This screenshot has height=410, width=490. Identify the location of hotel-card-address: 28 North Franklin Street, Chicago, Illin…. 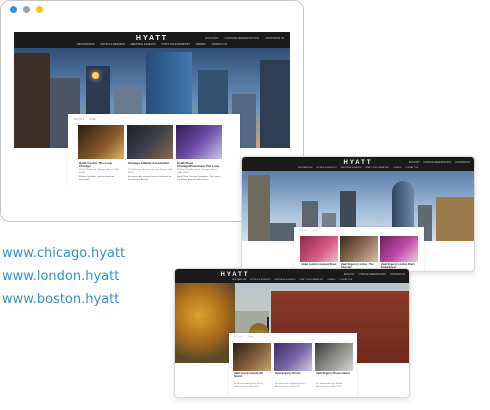
(197, 171).